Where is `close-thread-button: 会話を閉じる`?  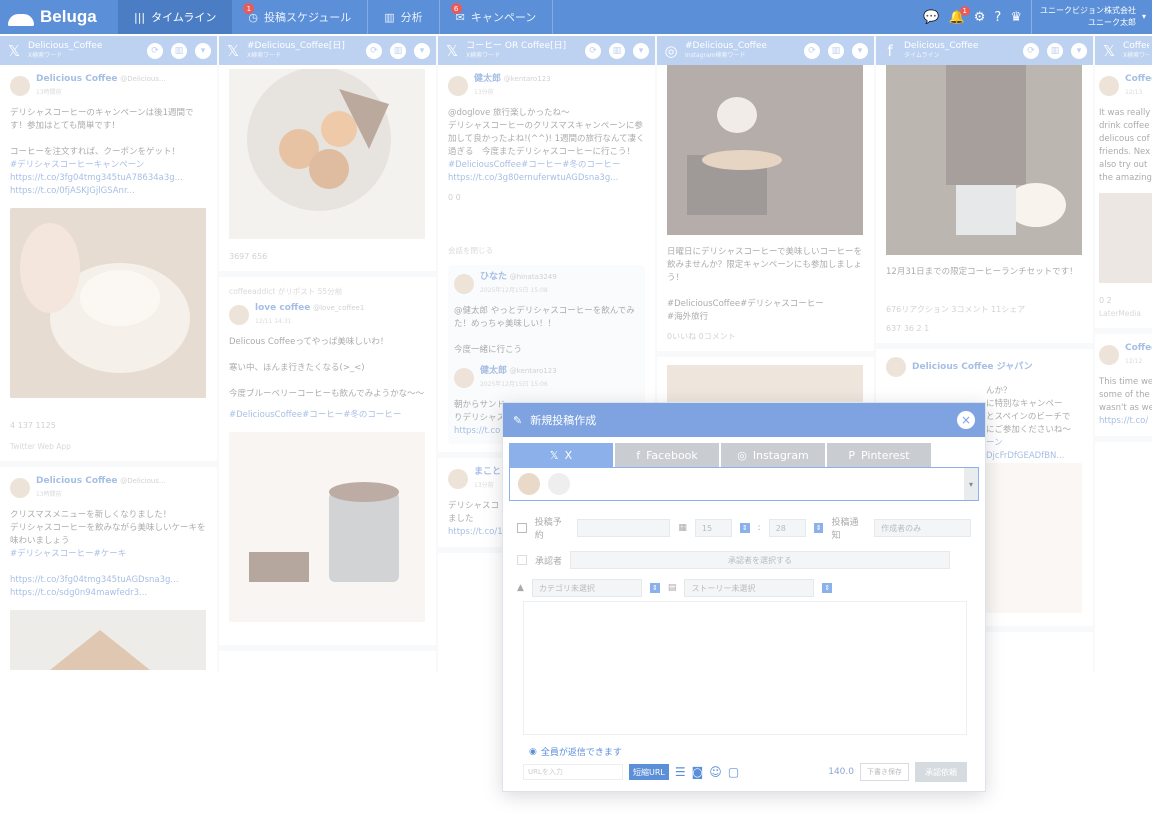
close-thread-button: 会話を閉じる is located at coordinates (546, 250).